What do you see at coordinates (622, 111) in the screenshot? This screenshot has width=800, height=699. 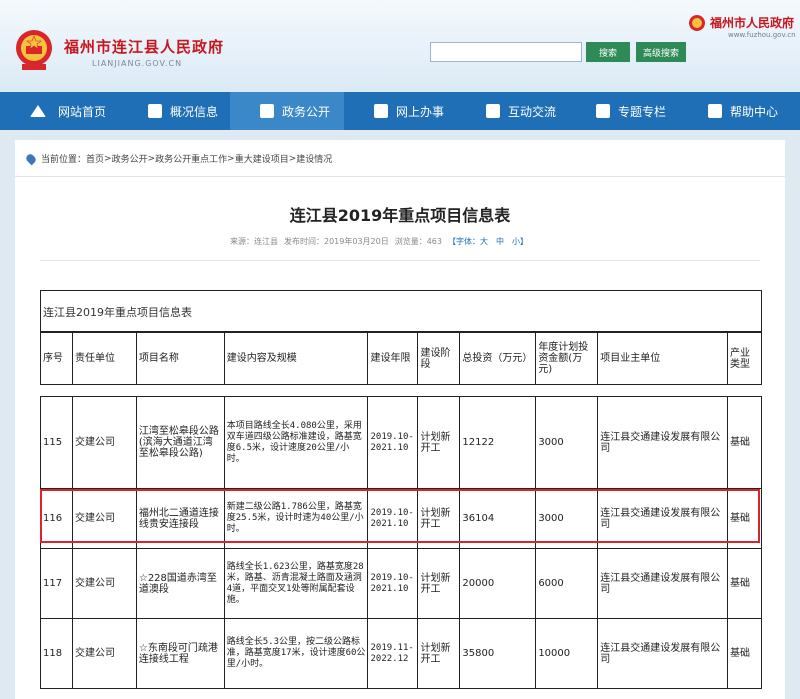 I see `nav-item-topics: 专题专栏` at bounding box center [622, 111].